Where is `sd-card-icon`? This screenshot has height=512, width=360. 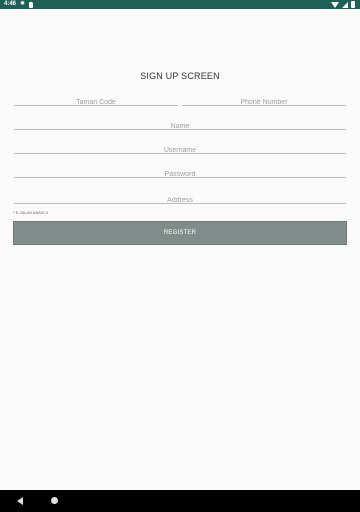 sd-card-icon is located at coordinates (31, 4).